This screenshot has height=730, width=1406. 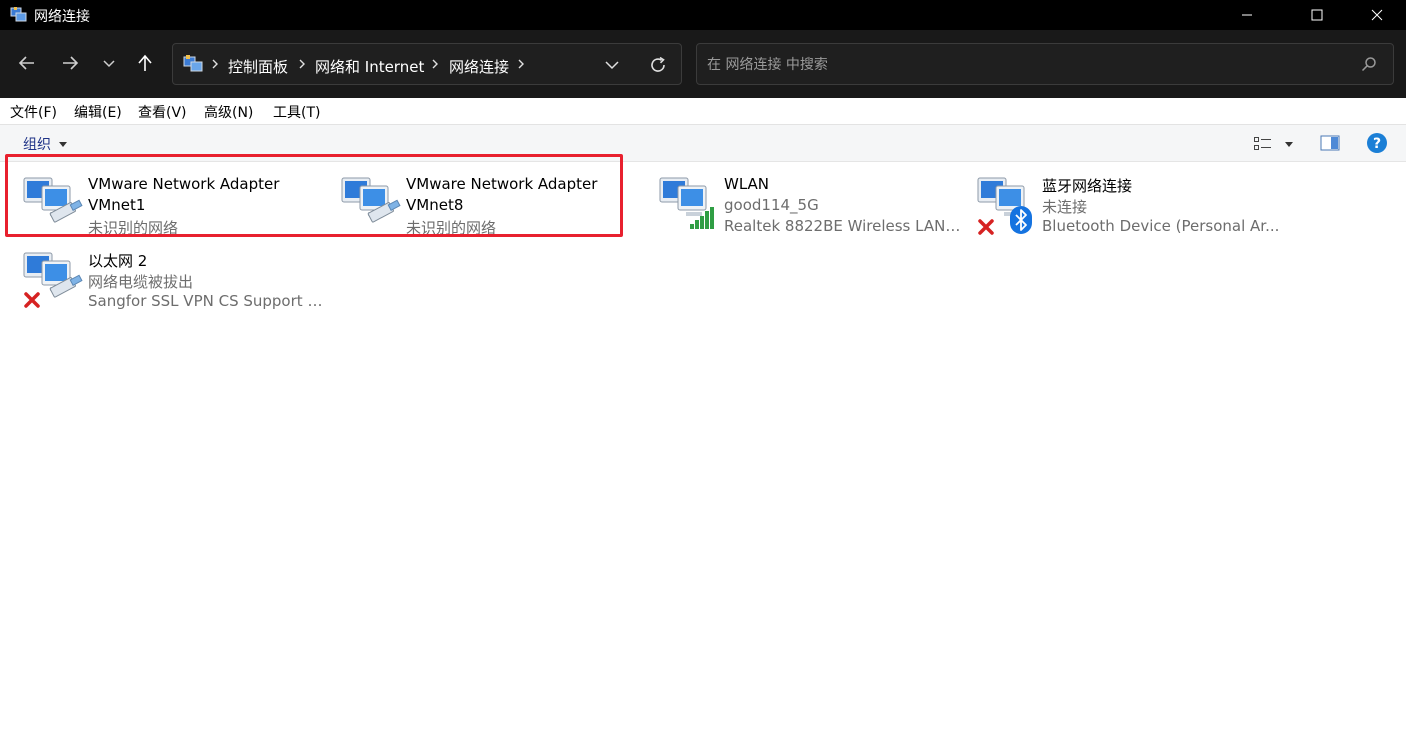 I want to click on network-connections-app-icon, so click(x=18, y=14).